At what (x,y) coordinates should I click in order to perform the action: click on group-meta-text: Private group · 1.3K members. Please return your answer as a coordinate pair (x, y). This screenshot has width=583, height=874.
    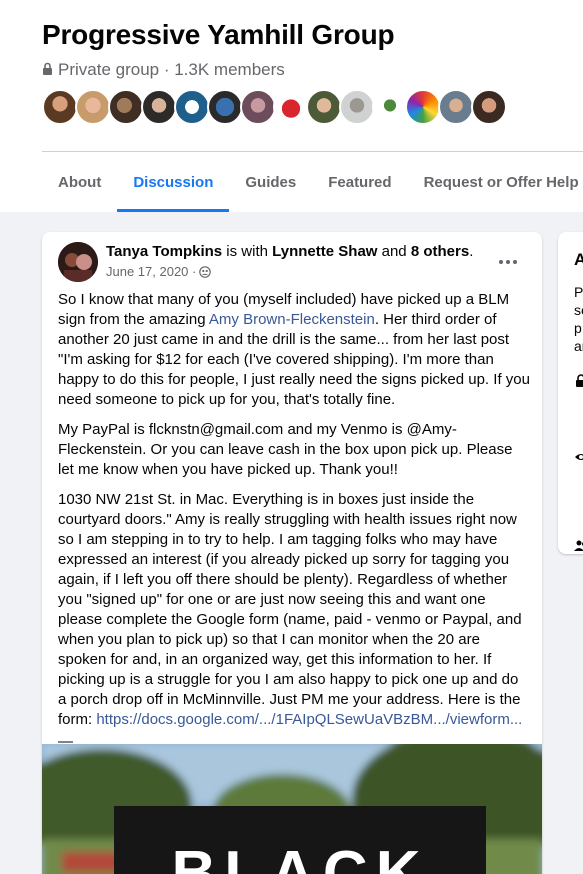
    Looking at the image, I should click on (171, 69).